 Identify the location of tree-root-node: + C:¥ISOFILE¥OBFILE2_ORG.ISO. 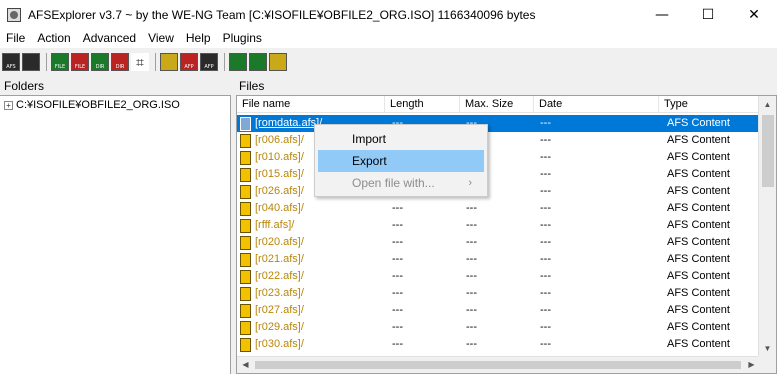
(92, 105).